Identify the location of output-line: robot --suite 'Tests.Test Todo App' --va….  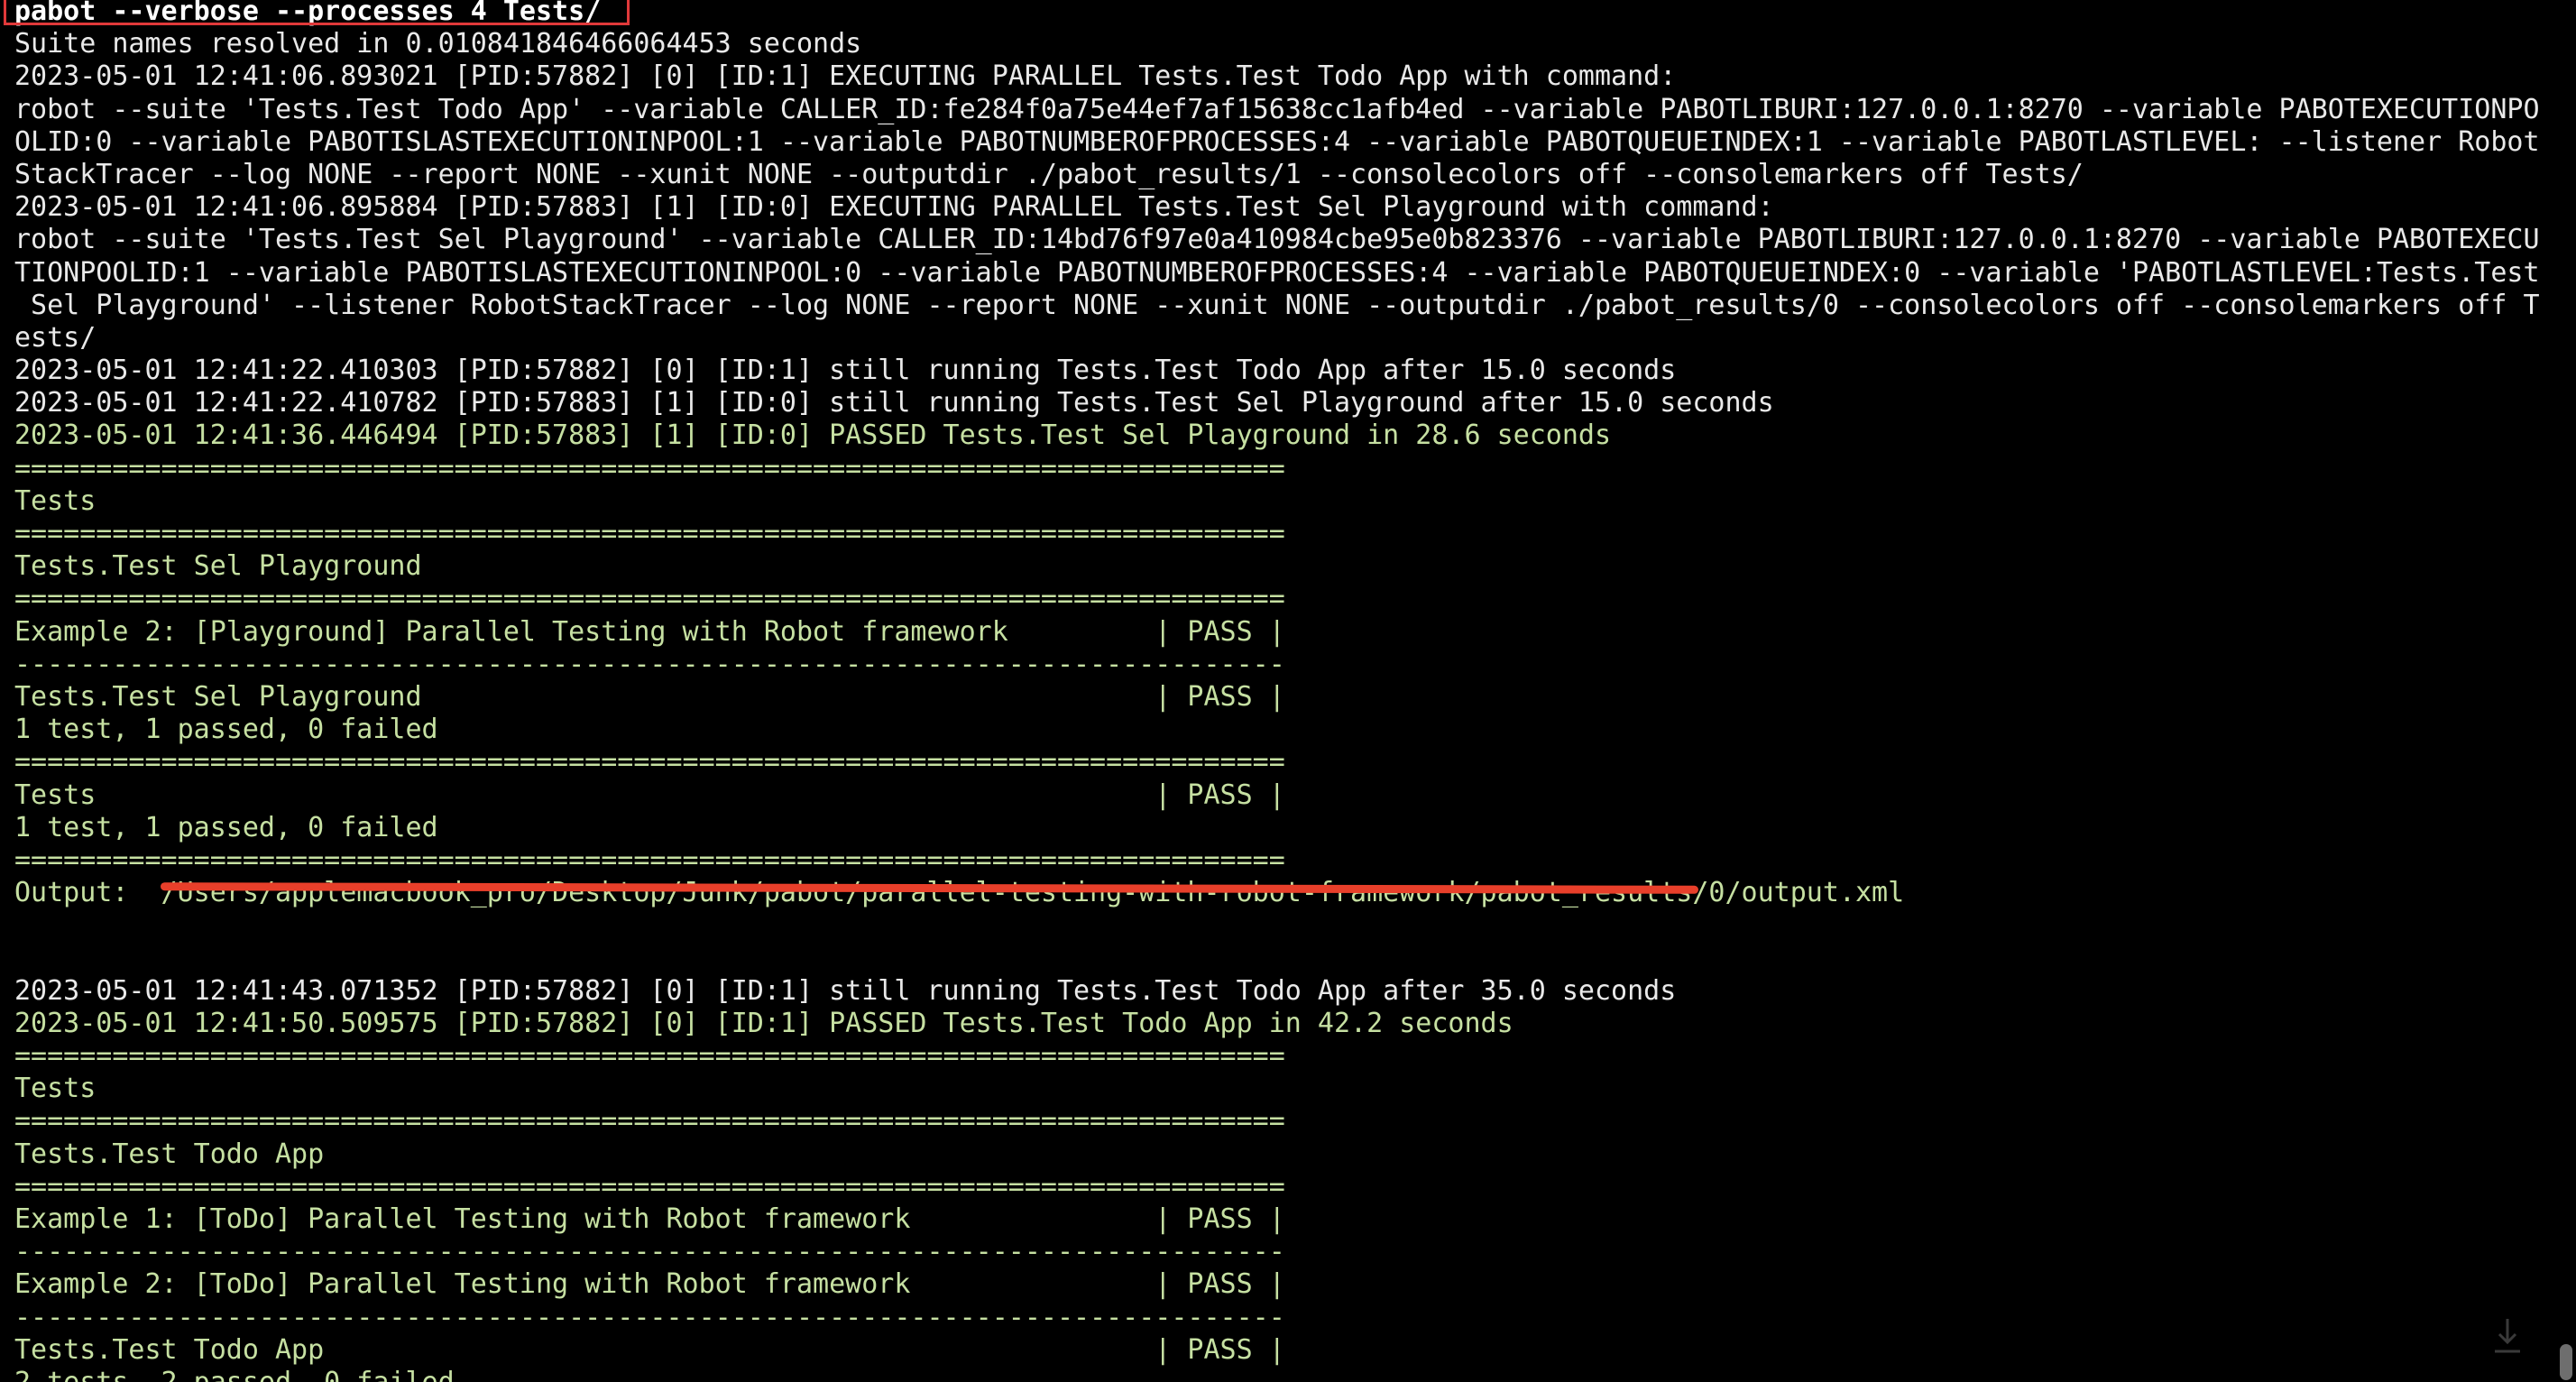
(1277, 109).